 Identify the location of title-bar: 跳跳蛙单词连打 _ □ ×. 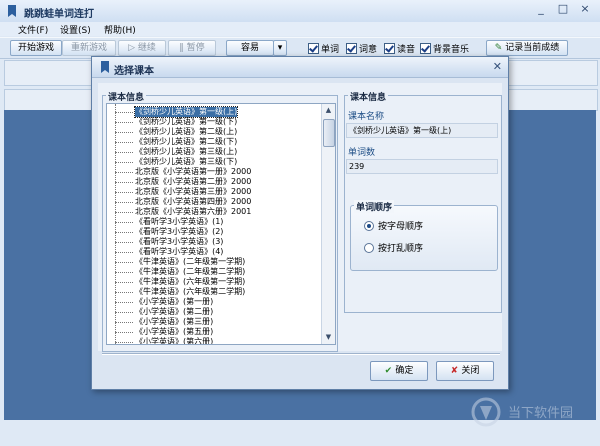
(300, 11).